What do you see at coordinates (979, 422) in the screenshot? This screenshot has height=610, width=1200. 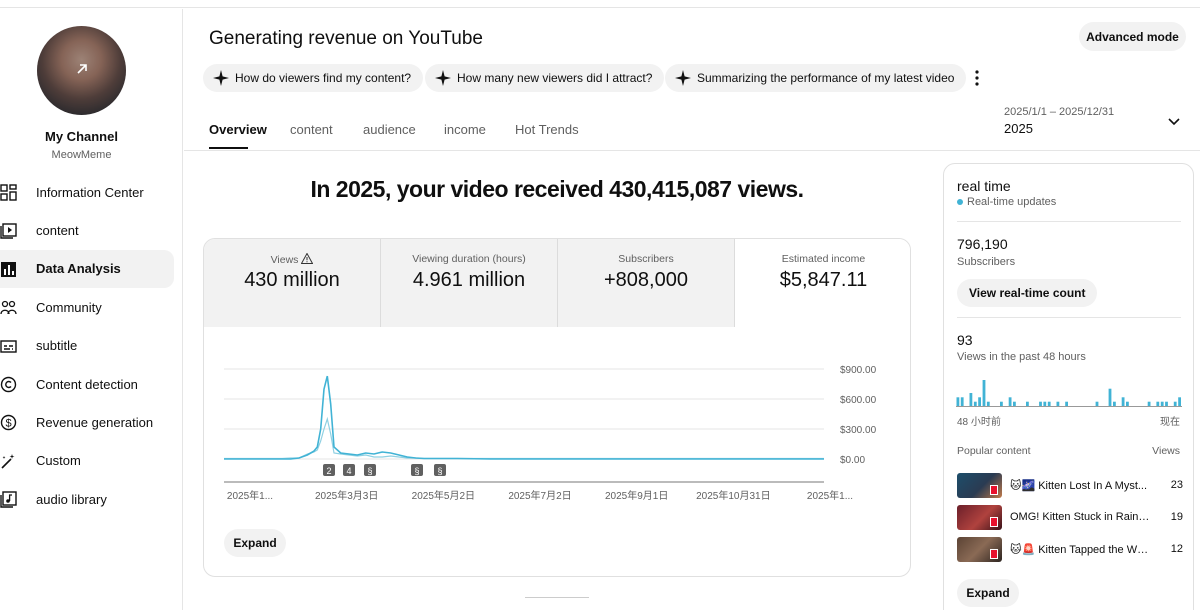 I see `axis-start-label: 48 小时前` at bounding box center [979, 422].